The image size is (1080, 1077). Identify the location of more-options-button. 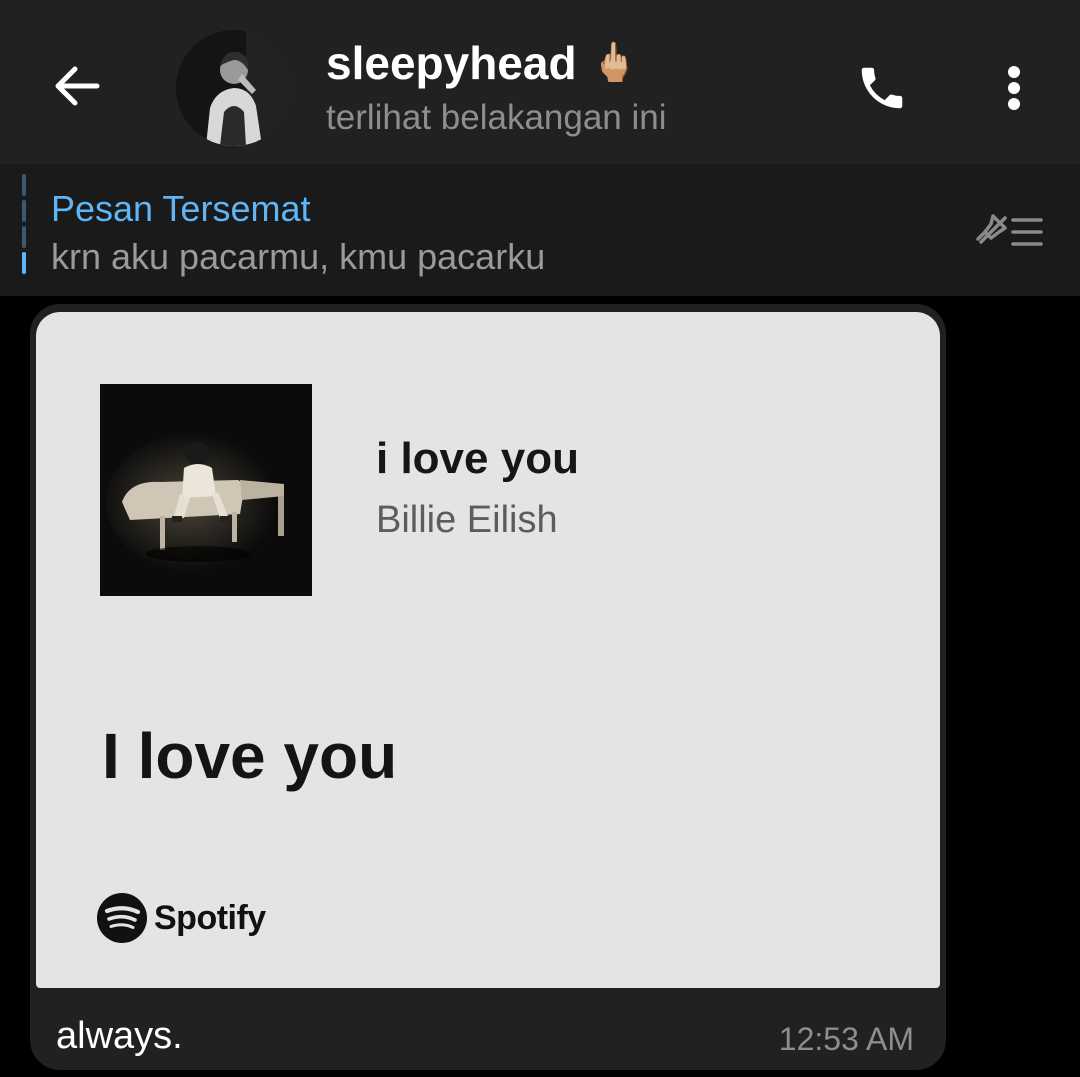
(1014, 88).